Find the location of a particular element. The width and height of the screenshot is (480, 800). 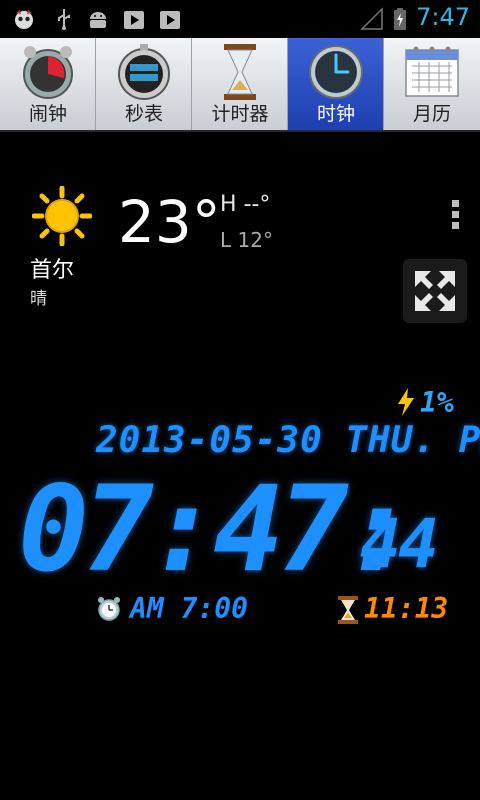

overflow-menu-button is located at coordinates (455, 216).